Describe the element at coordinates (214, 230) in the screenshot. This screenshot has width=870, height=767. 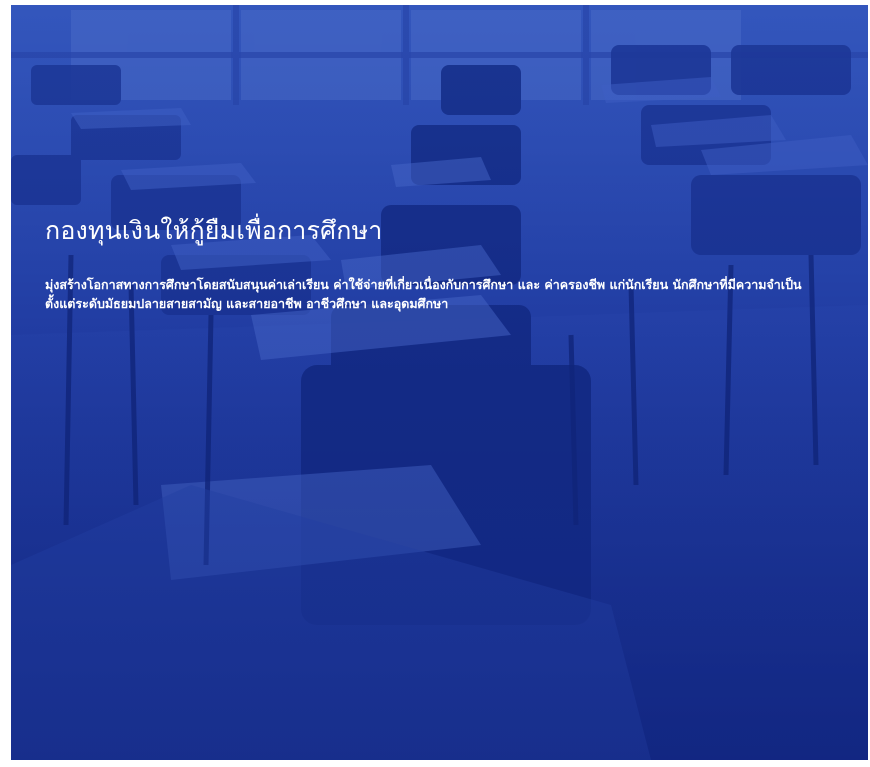
I see `hero-title: กองทุนเงินให้กู้ยืมเพื่อการศึกษา` at that location.